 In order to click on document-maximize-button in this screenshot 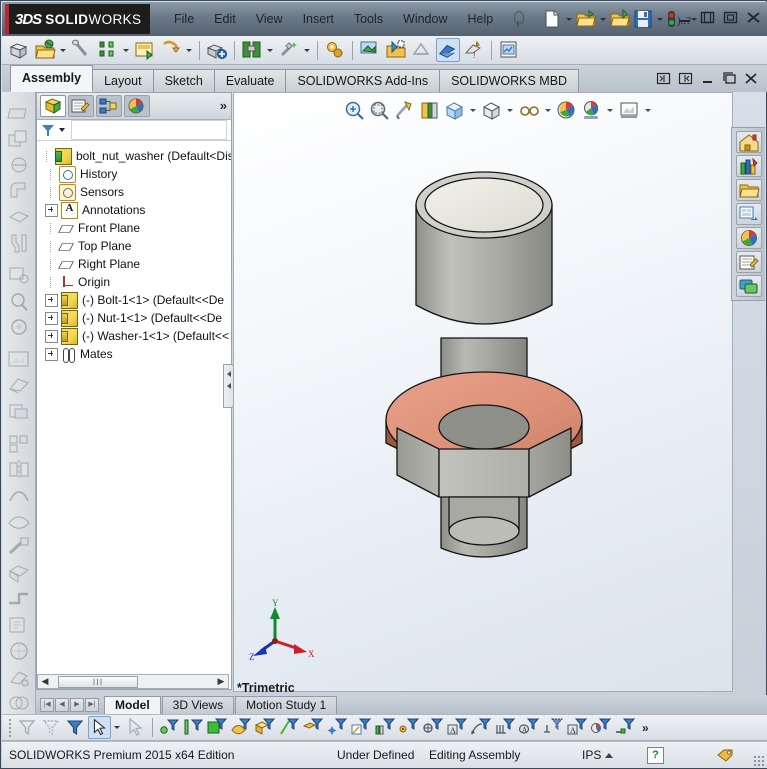, I will do `click(729, 78)`.